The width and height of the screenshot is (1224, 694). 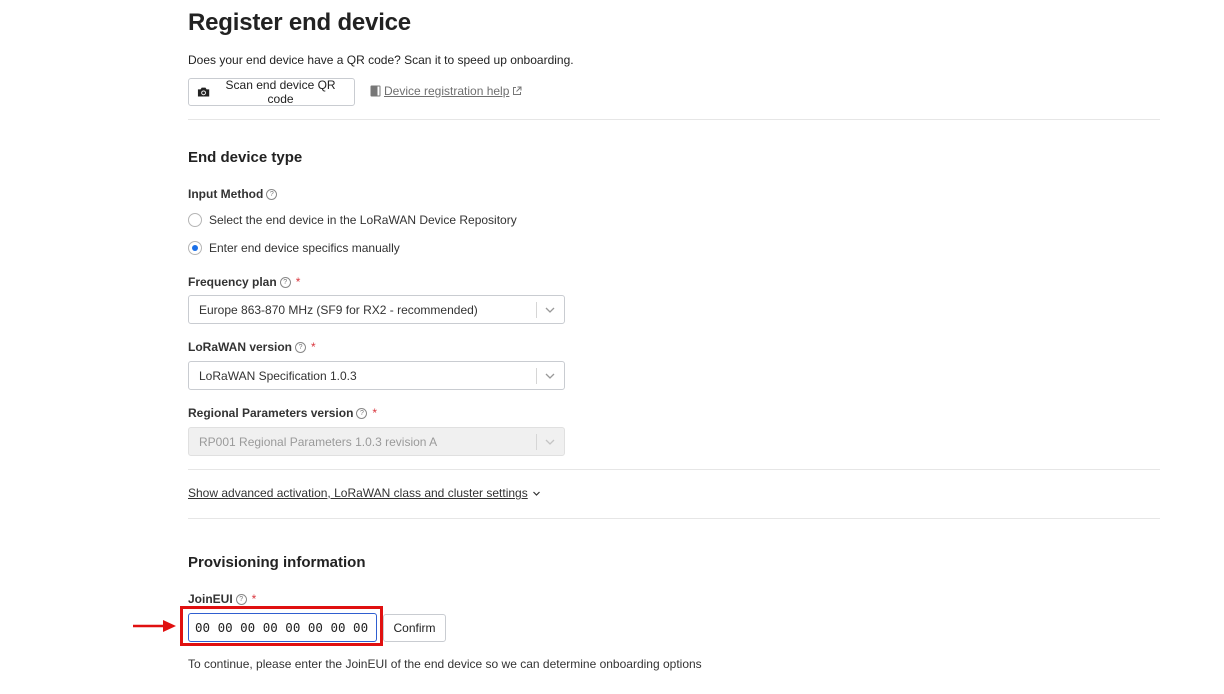 I want to click on regional-parameters-label: Regional Parameters version ? *, so click(x=283, y=413).